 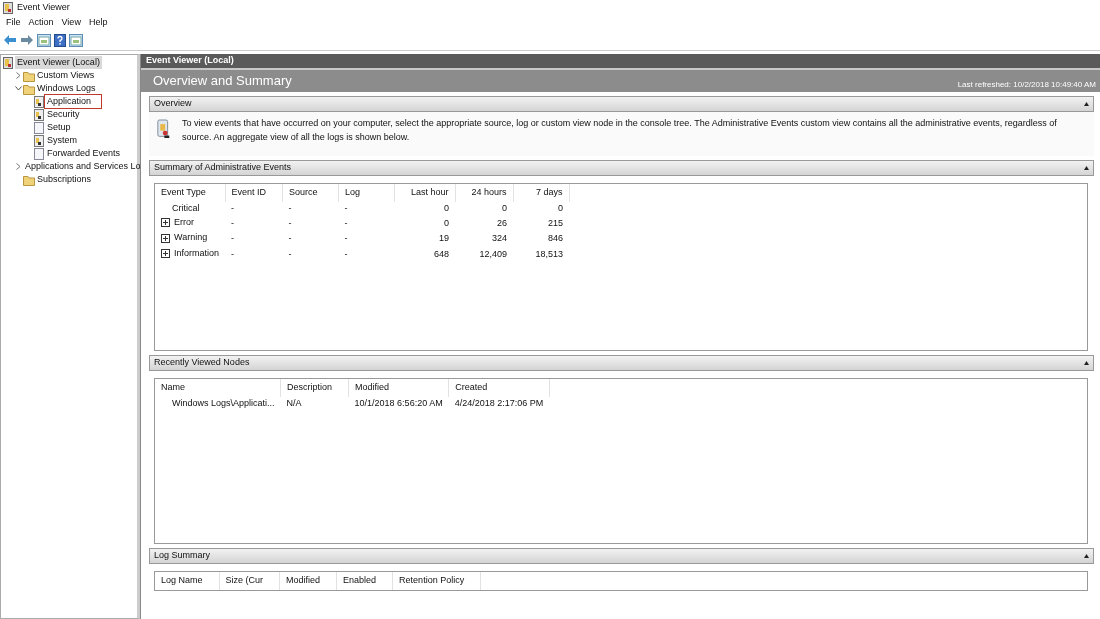 I want to click on menu-item: Action, so click(x=41, y=23).